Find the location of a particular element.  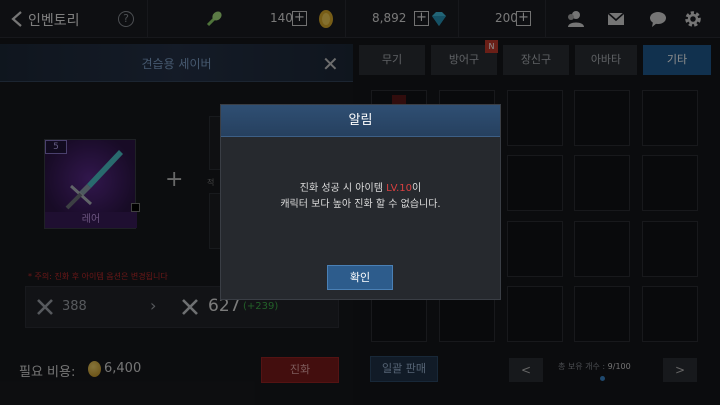

dialog-title: 알림 is located at coordinates (360, 121).